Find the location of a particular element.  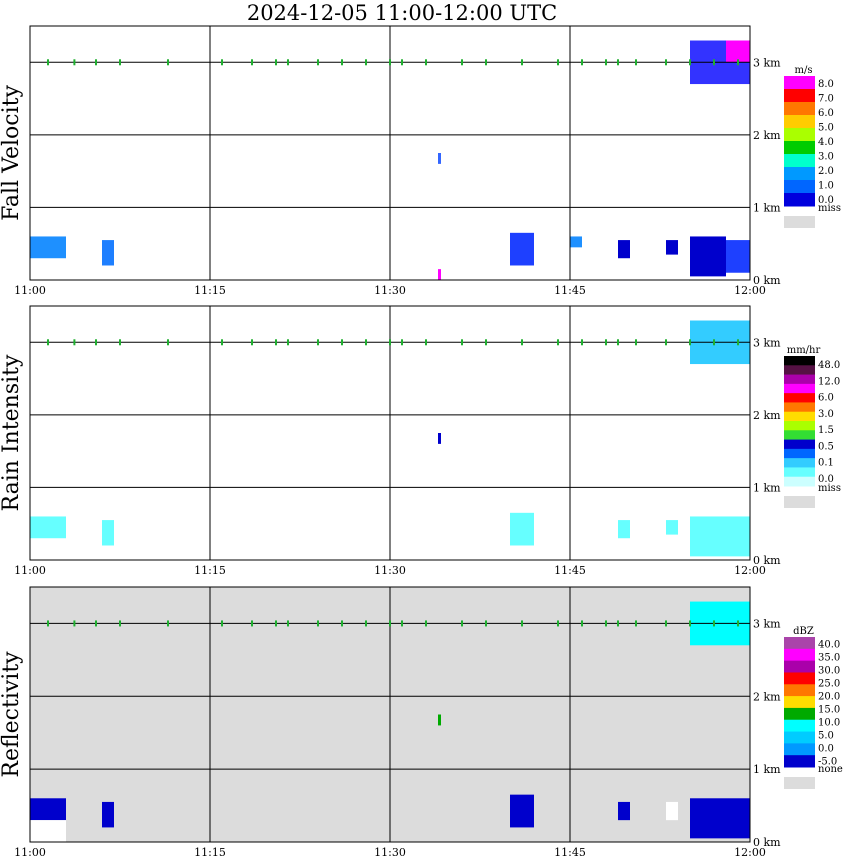

panel-label: Fall Velocity is located at coordinates (12, 153).